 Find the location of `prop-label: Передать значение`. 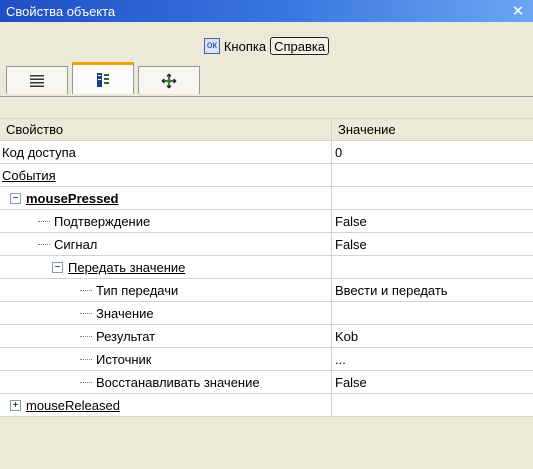

prop-label: Передать значение is located at coordinates (126, 267).